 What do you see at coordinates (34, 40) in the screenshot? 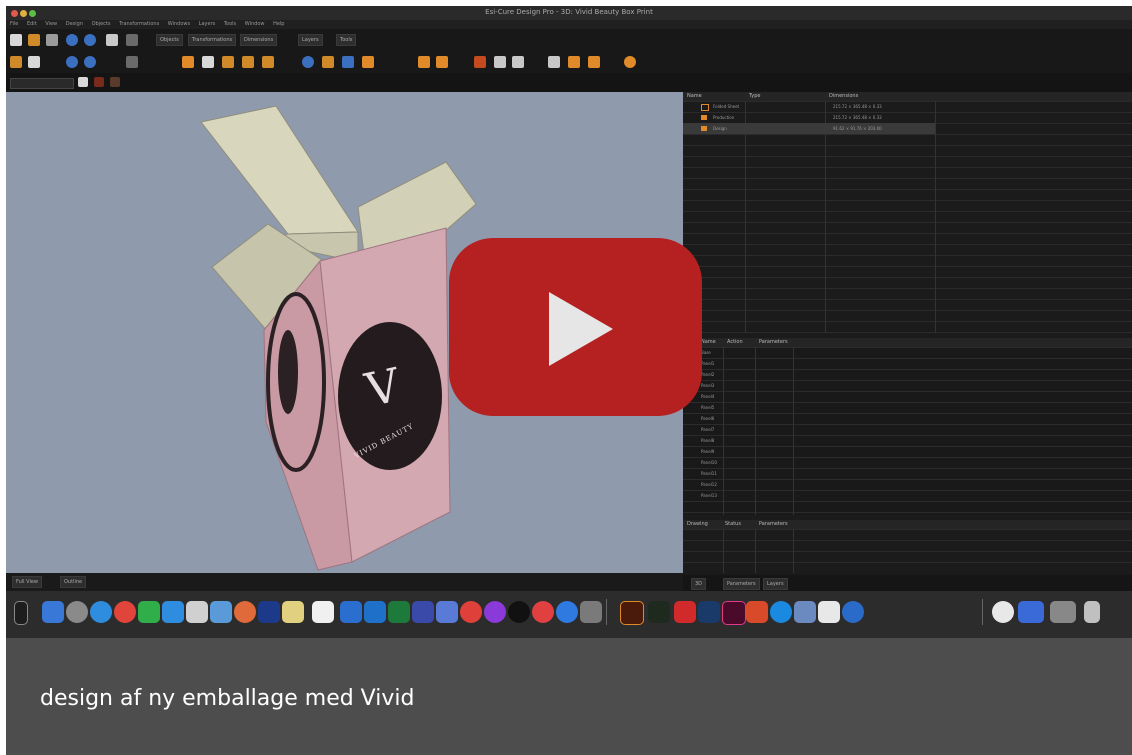
I see `open-folder-icon` at bounding box center [34, 40].